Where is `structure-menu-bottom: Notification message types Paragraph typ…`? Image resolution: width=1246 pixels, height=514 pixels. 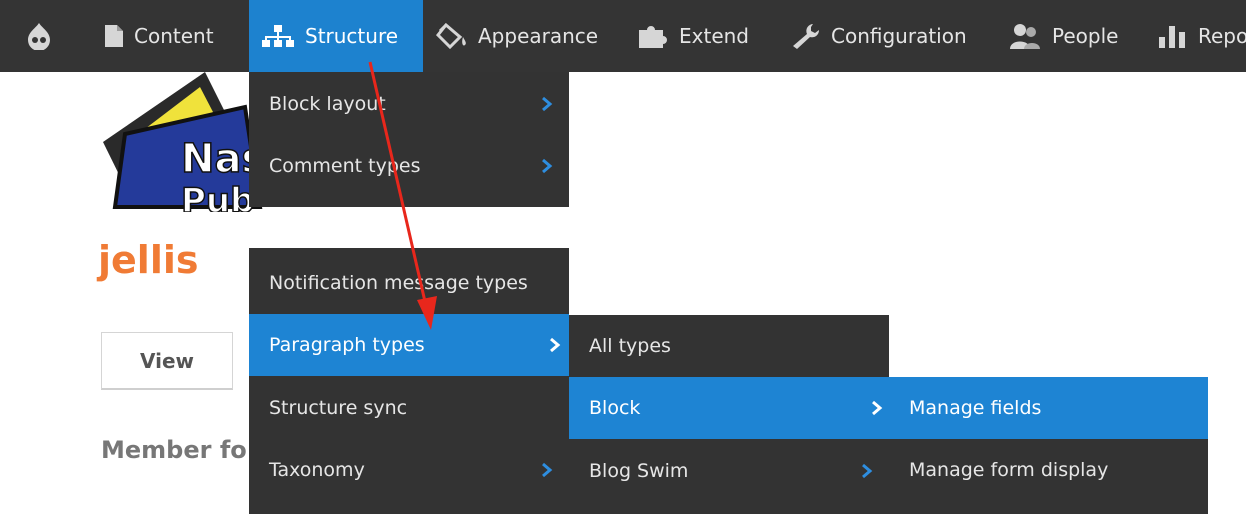
structure-menu-bottom: Notification message types Paragraph typ… is located at coordinates (409, 381).